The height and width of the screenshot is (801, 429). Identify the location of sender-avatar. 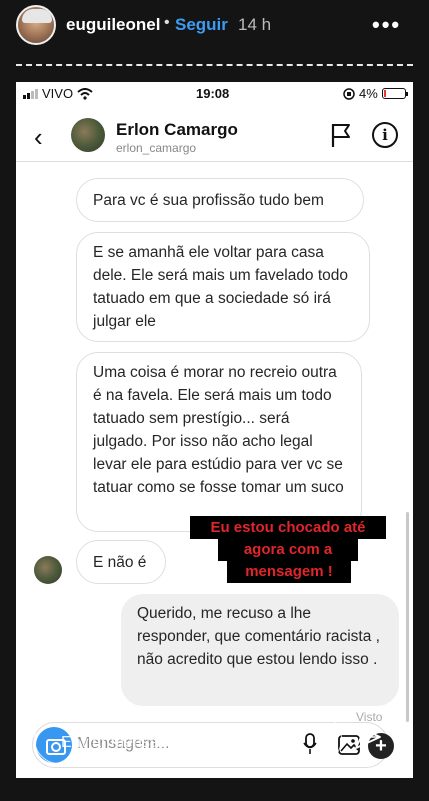
(48, 570).